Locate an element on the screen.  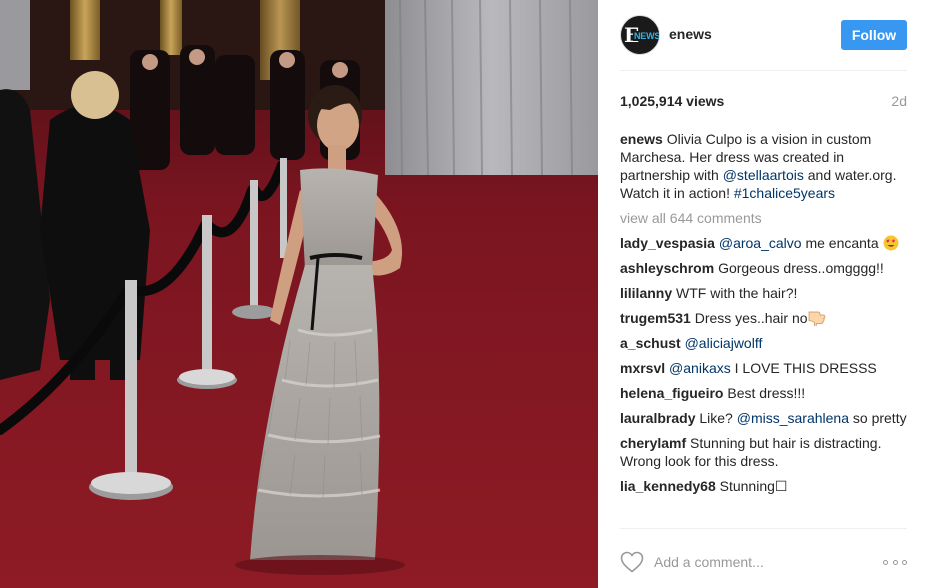
avatar-logo-word: NEWS is located at coordinates (646, 36).